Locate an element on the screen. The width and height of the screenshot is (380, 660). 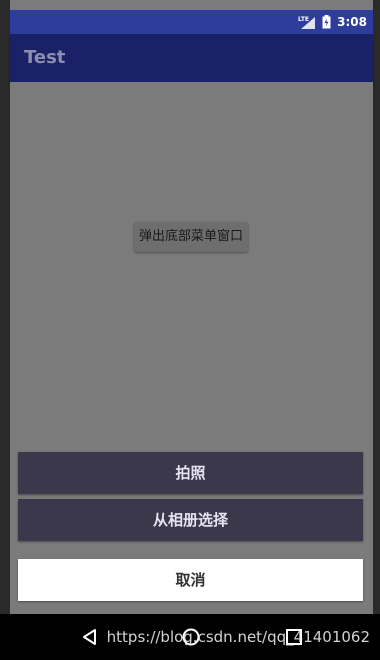
status-bar: LTE 3:08 is located at coordinates (191, 22).